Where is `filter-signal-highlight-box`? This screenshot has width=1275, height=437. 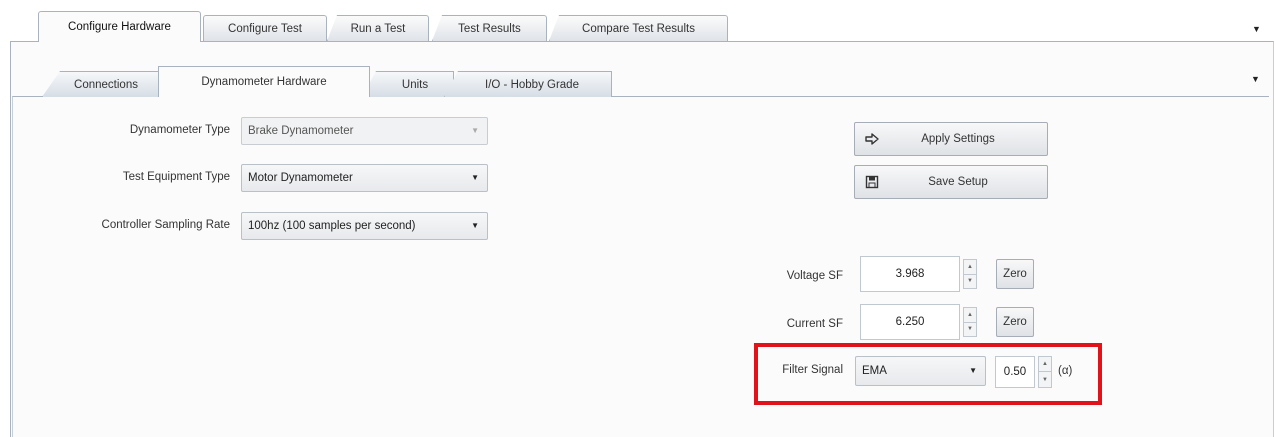
filter-signal-highlight-box is located at coordinates (928, 374).